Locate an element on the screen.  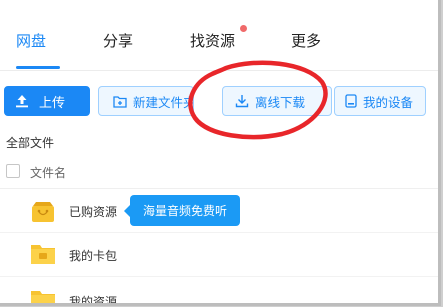
tab-netdisk: 网盘 is located at coordinates (31, 40).